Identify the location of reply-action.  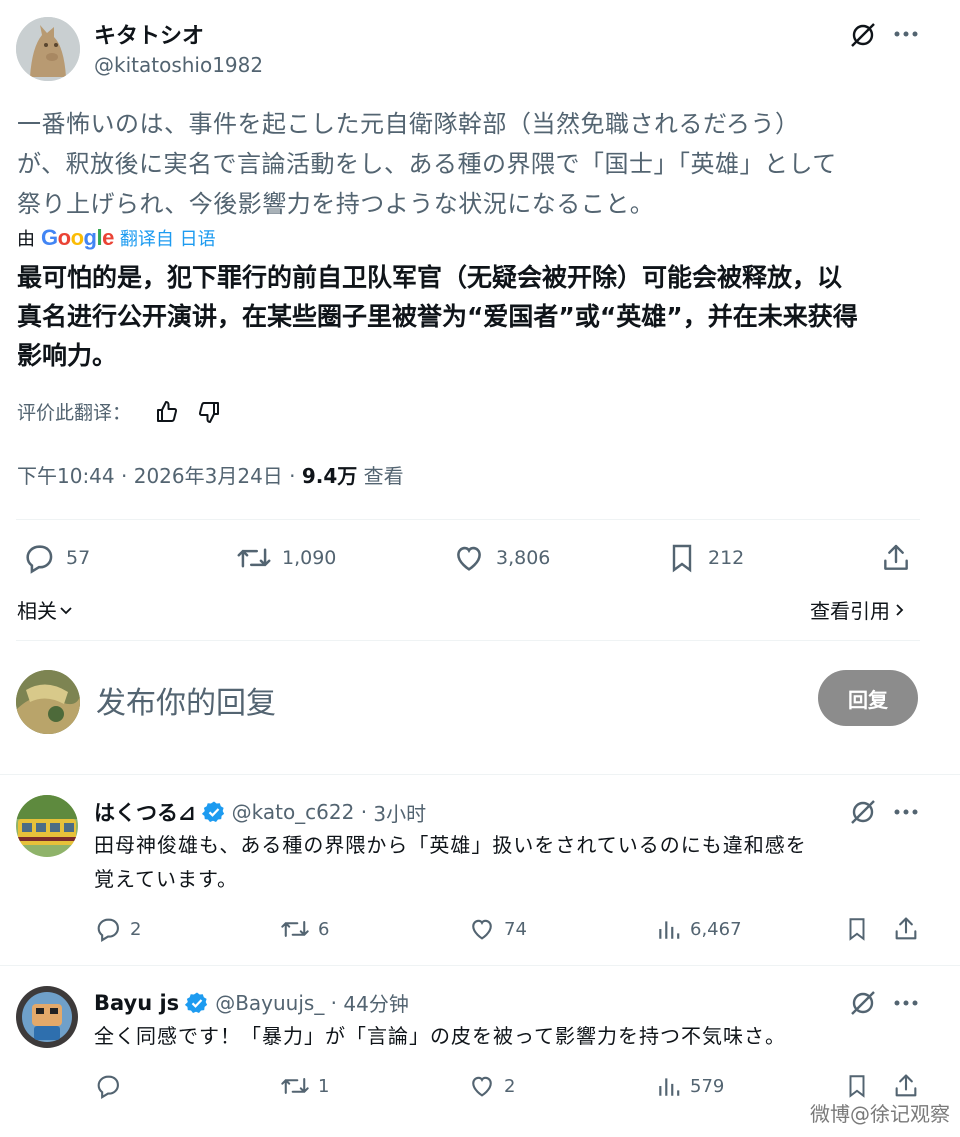
(112, 1086).